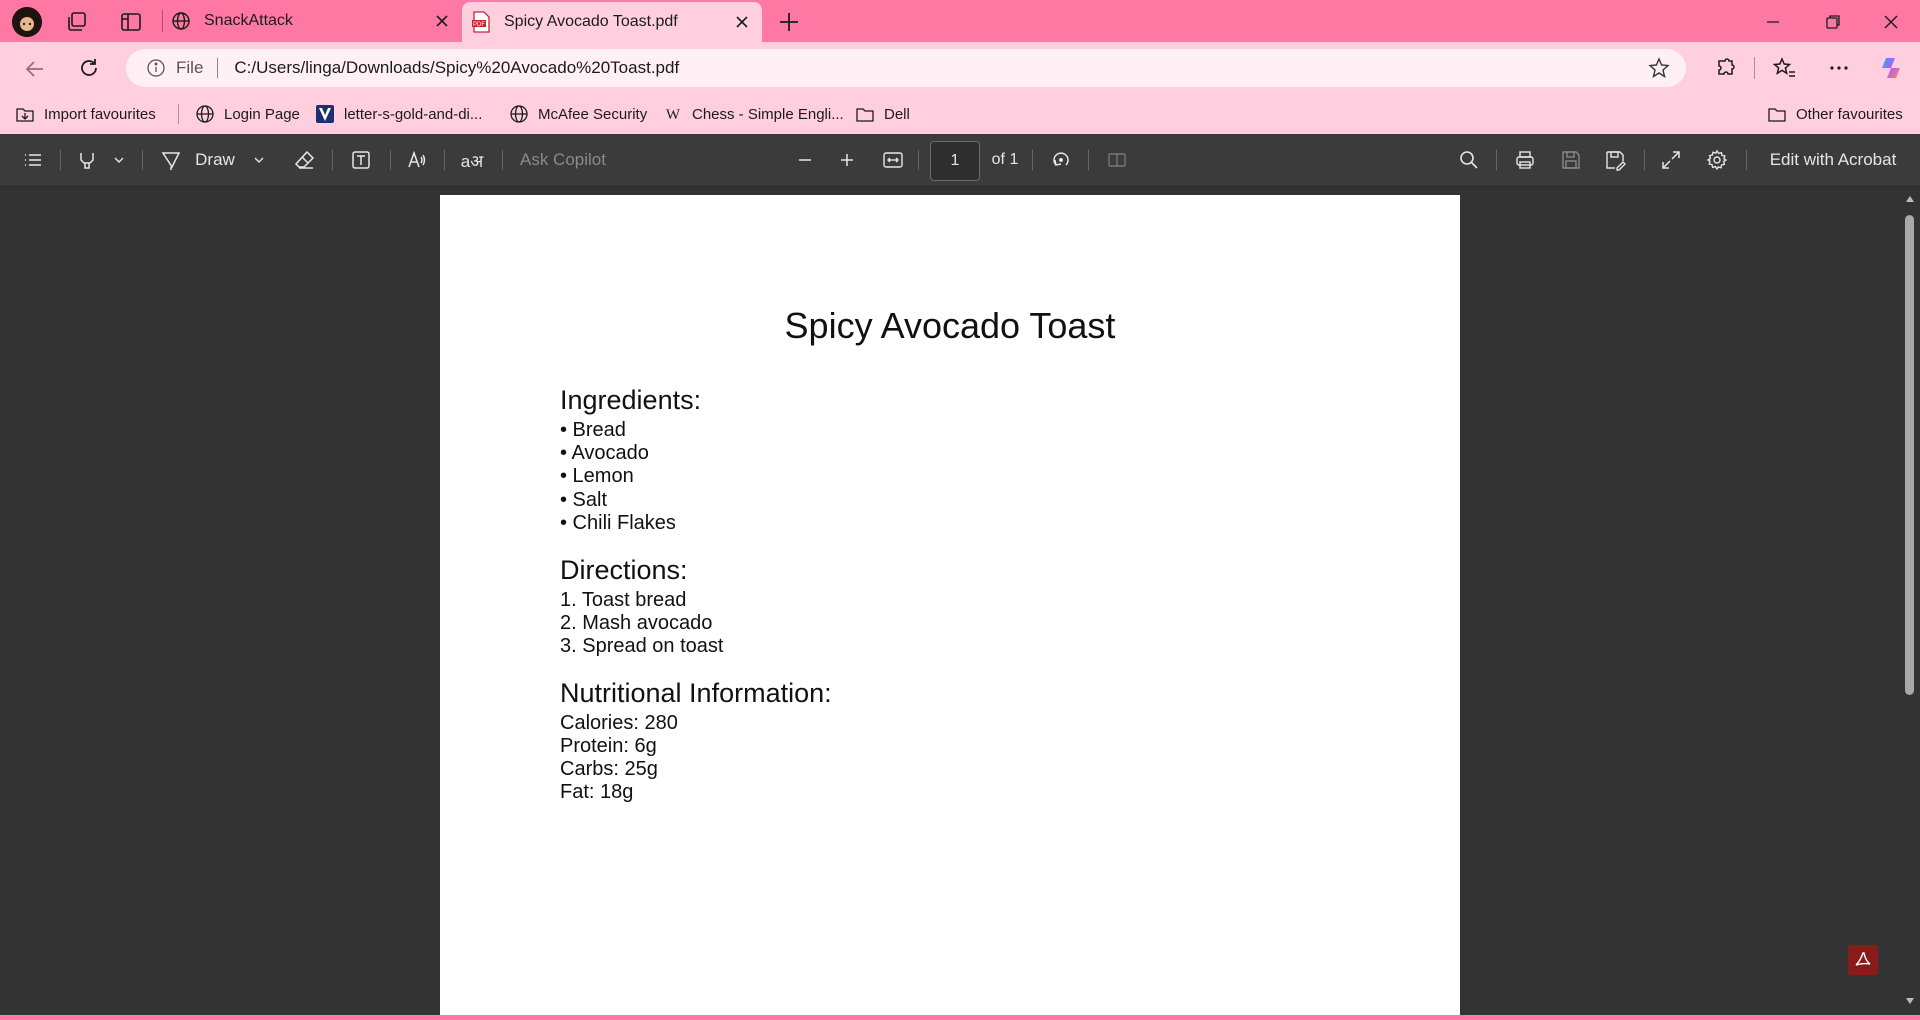  I want to click on folder-icon, so click(1777, 114).